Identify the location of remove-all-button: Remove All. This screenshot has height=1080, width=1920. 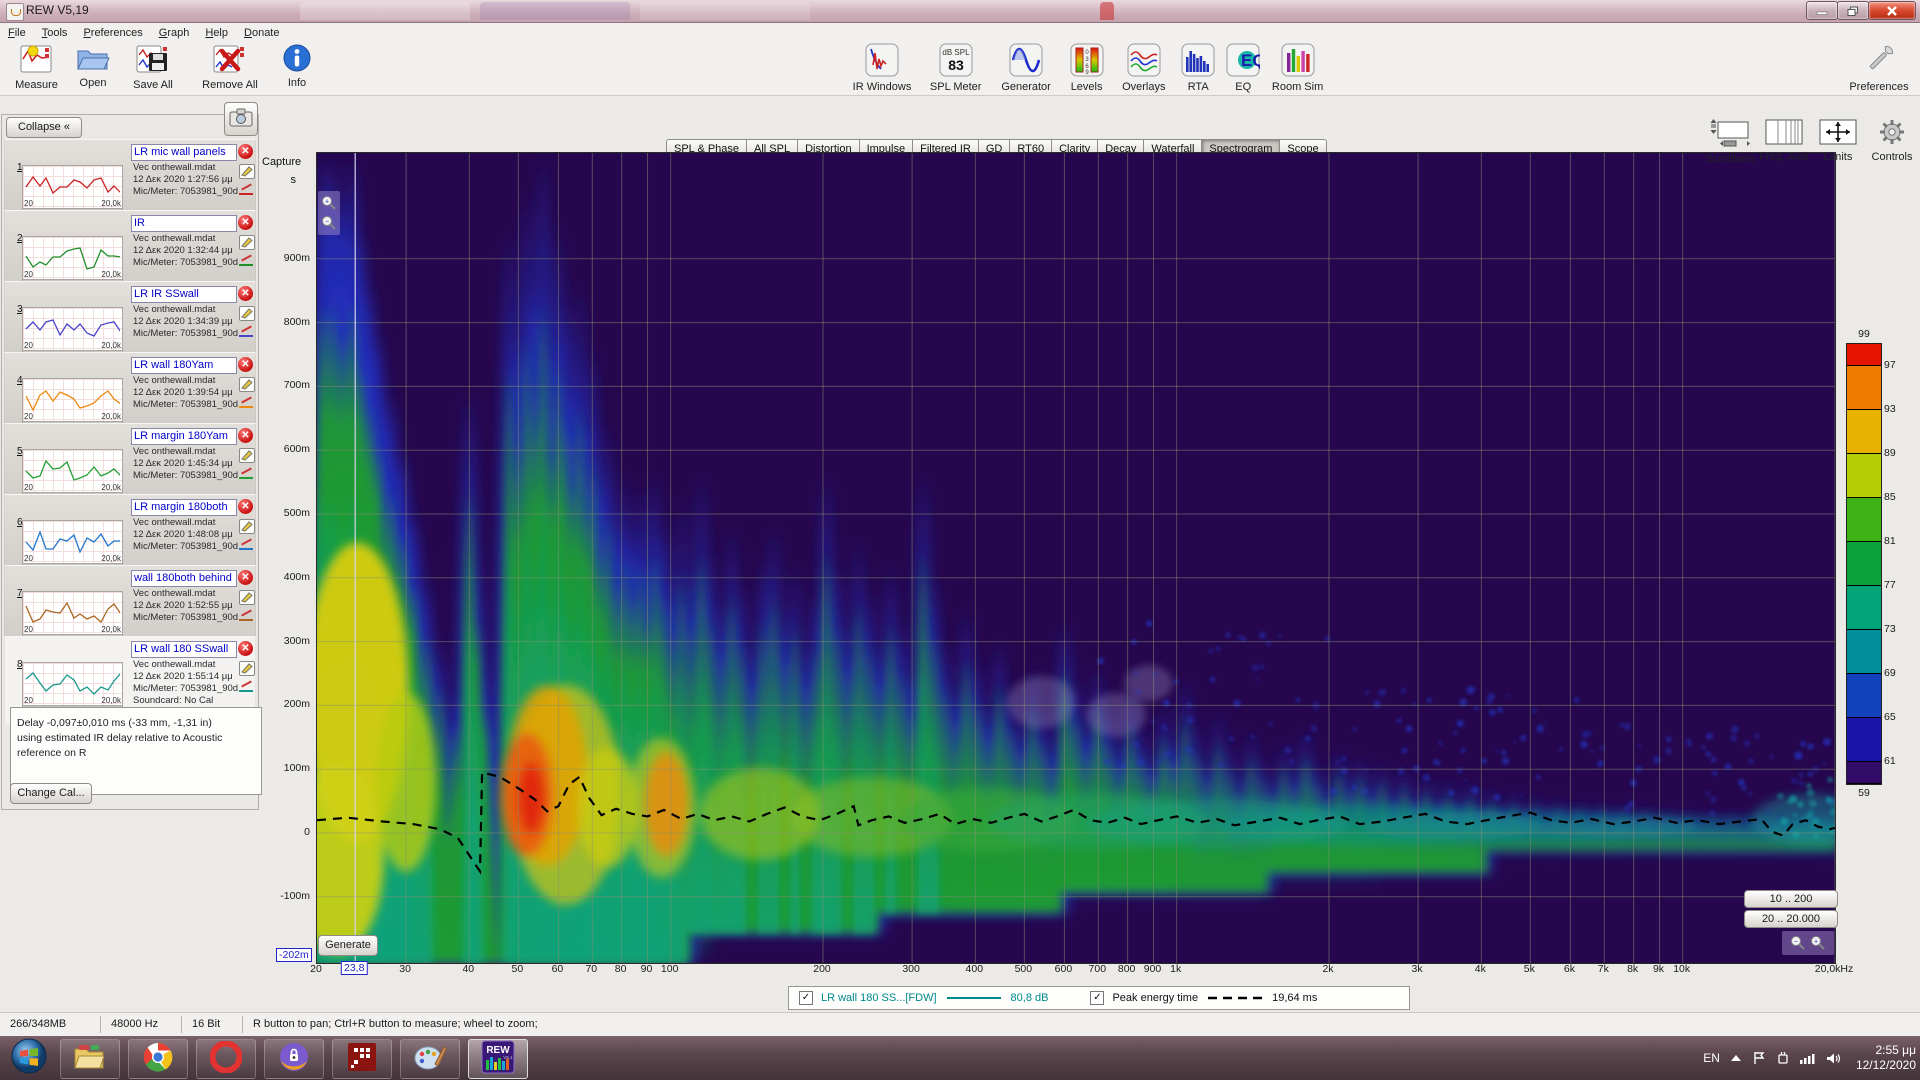
(230, 67).